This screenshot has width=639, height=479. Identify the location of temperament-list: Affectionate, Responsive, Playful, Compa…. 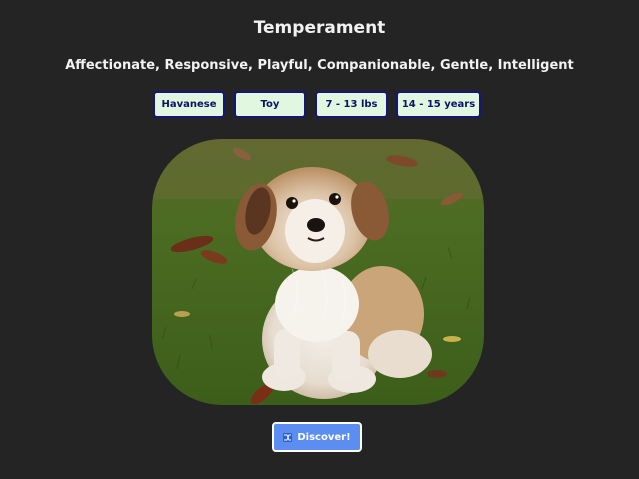
(319, 65).